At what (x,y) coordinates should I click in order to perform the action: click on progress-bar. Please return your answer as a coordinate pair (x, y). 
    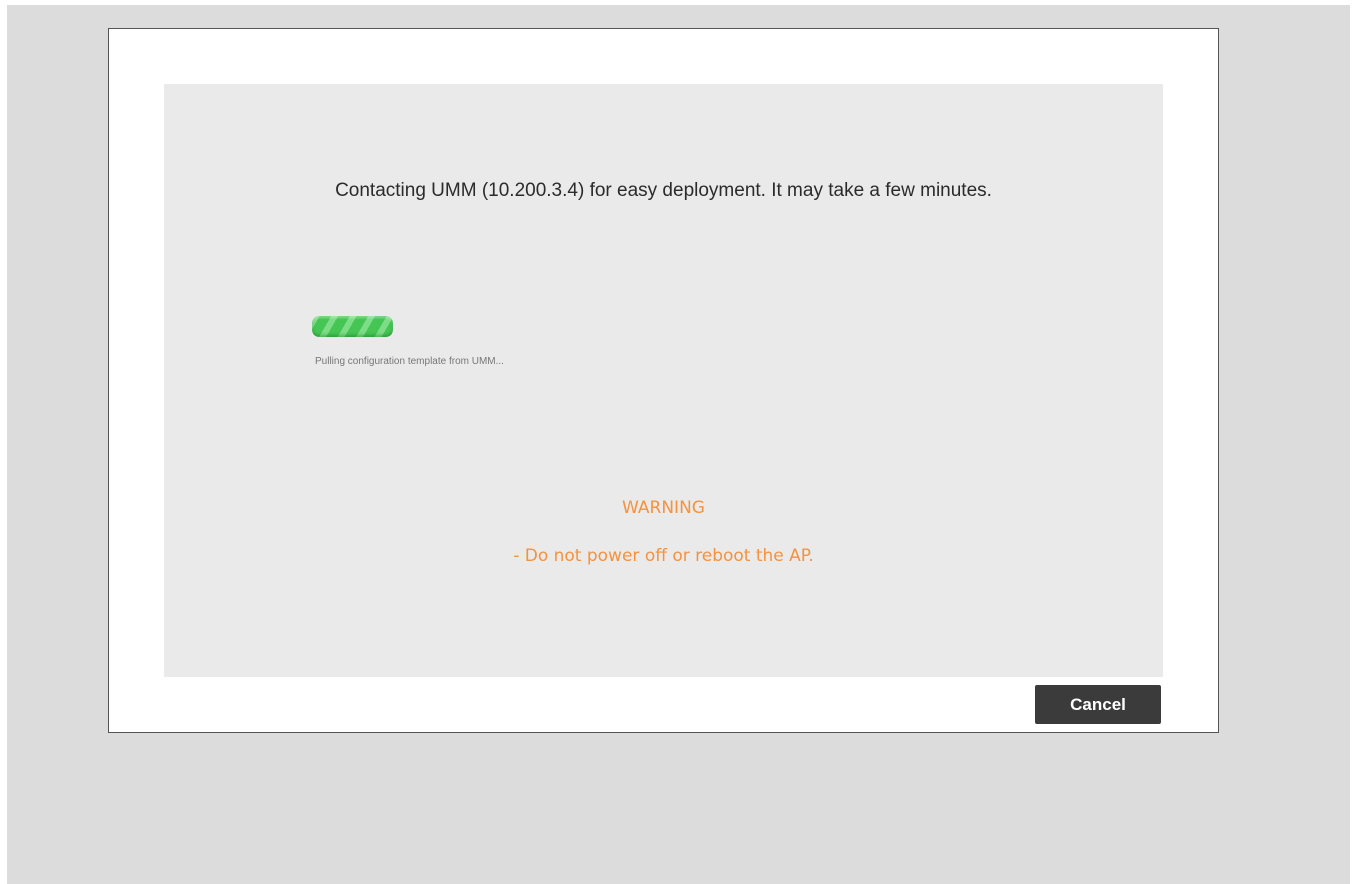
    Looking at the image, I should click on (352, 326).